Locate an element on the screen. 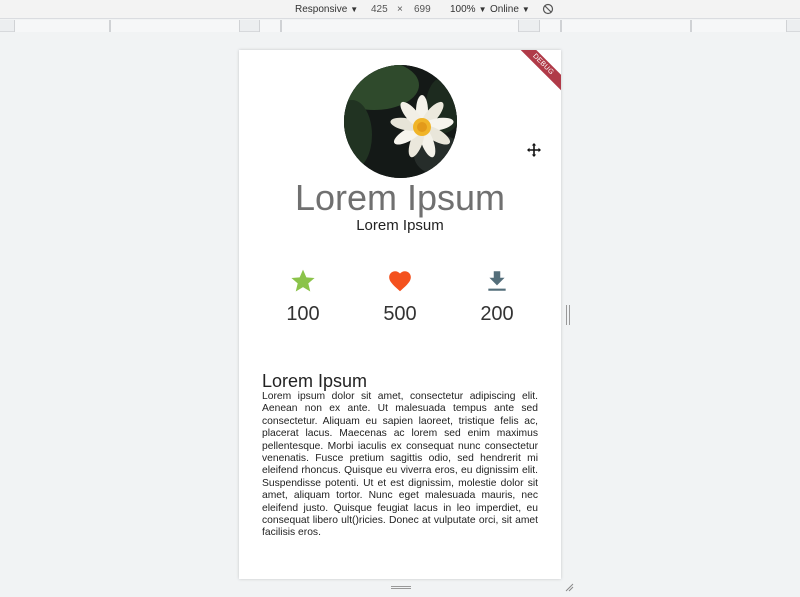  stat-downloads: 200 is located at coordinates (497, 297).